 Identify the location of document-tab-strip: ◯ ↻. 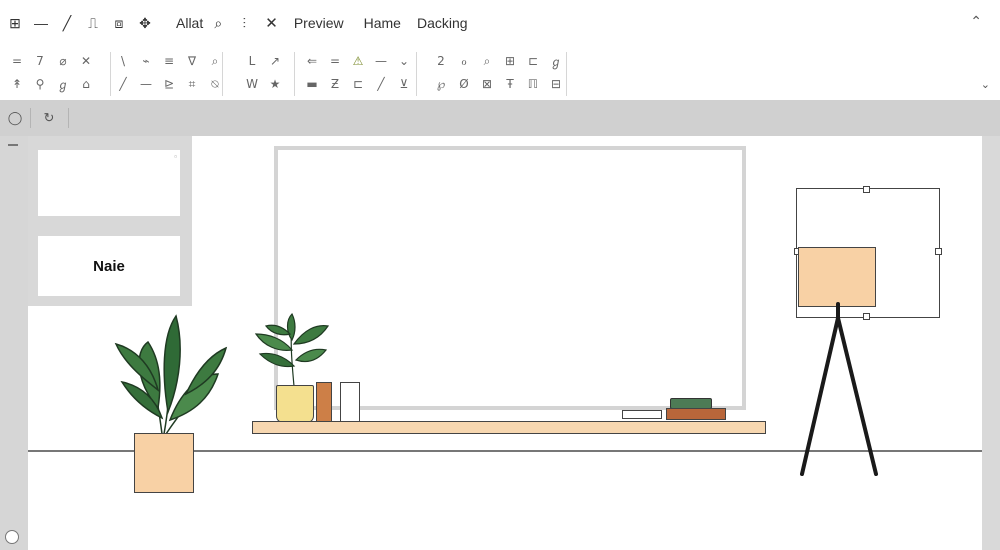
(500, 118).